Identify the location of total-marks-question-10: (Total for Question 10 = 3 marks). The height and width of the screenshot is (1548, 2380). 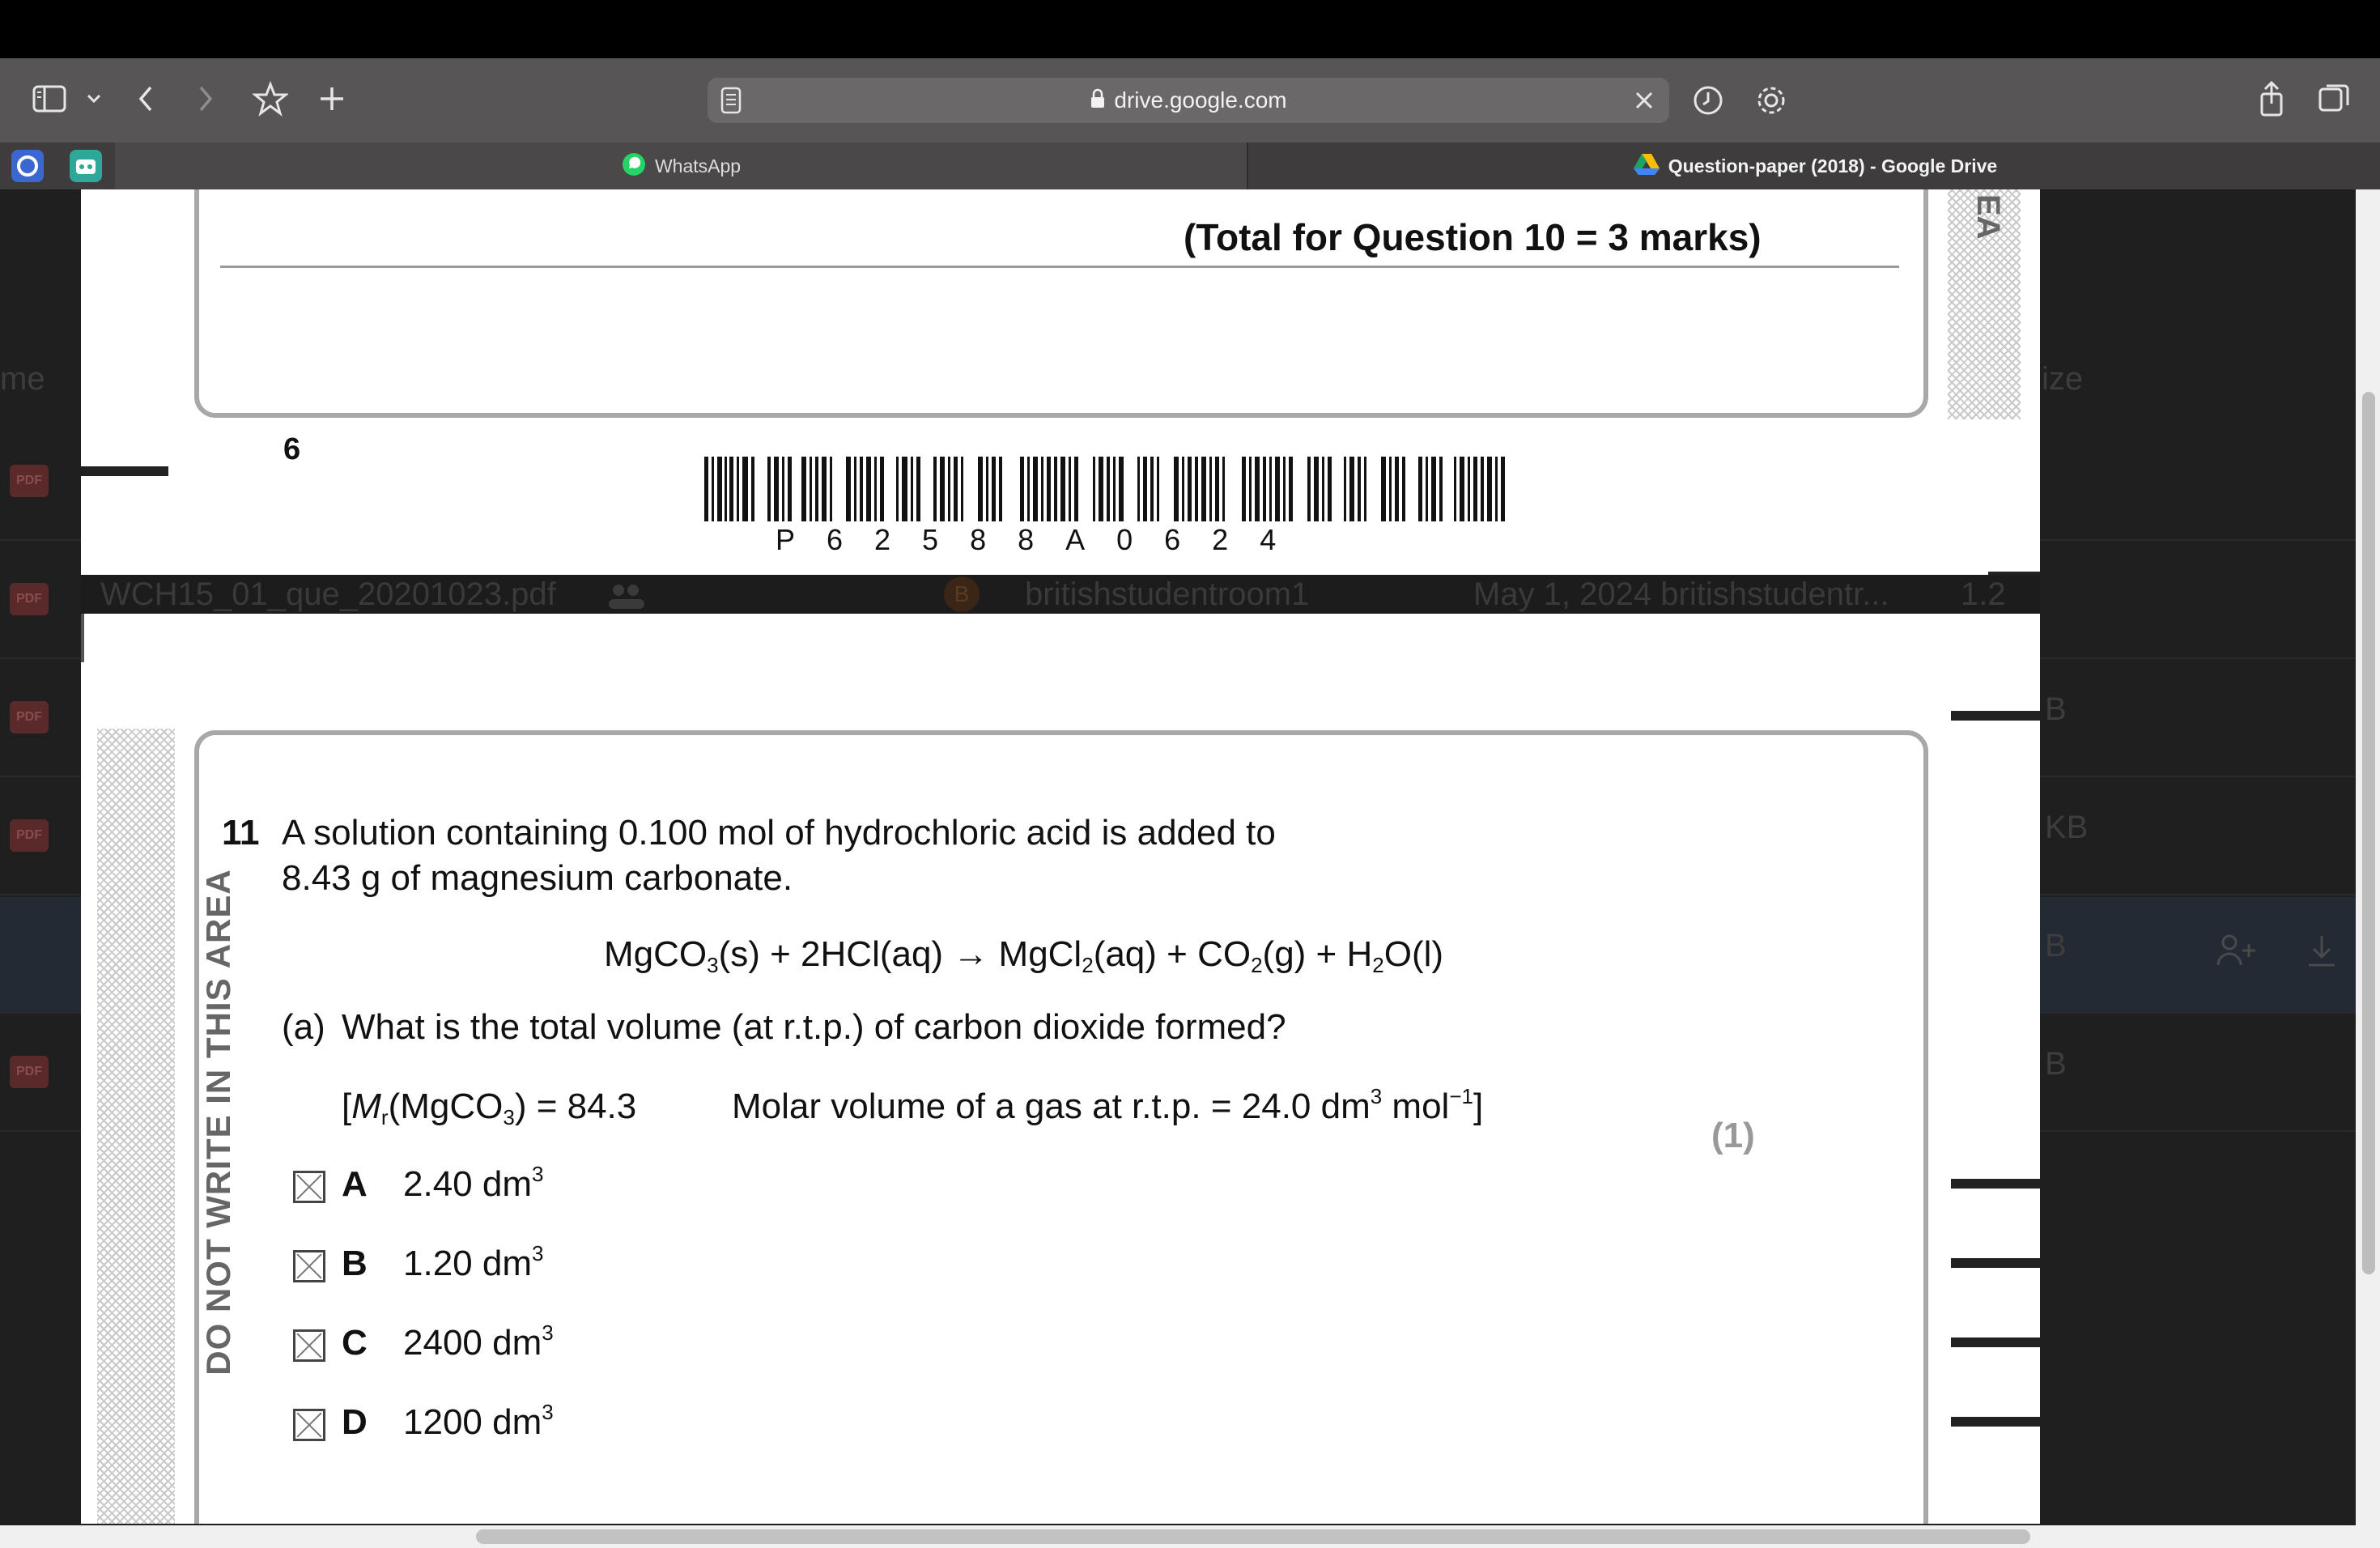
(1473, 237).